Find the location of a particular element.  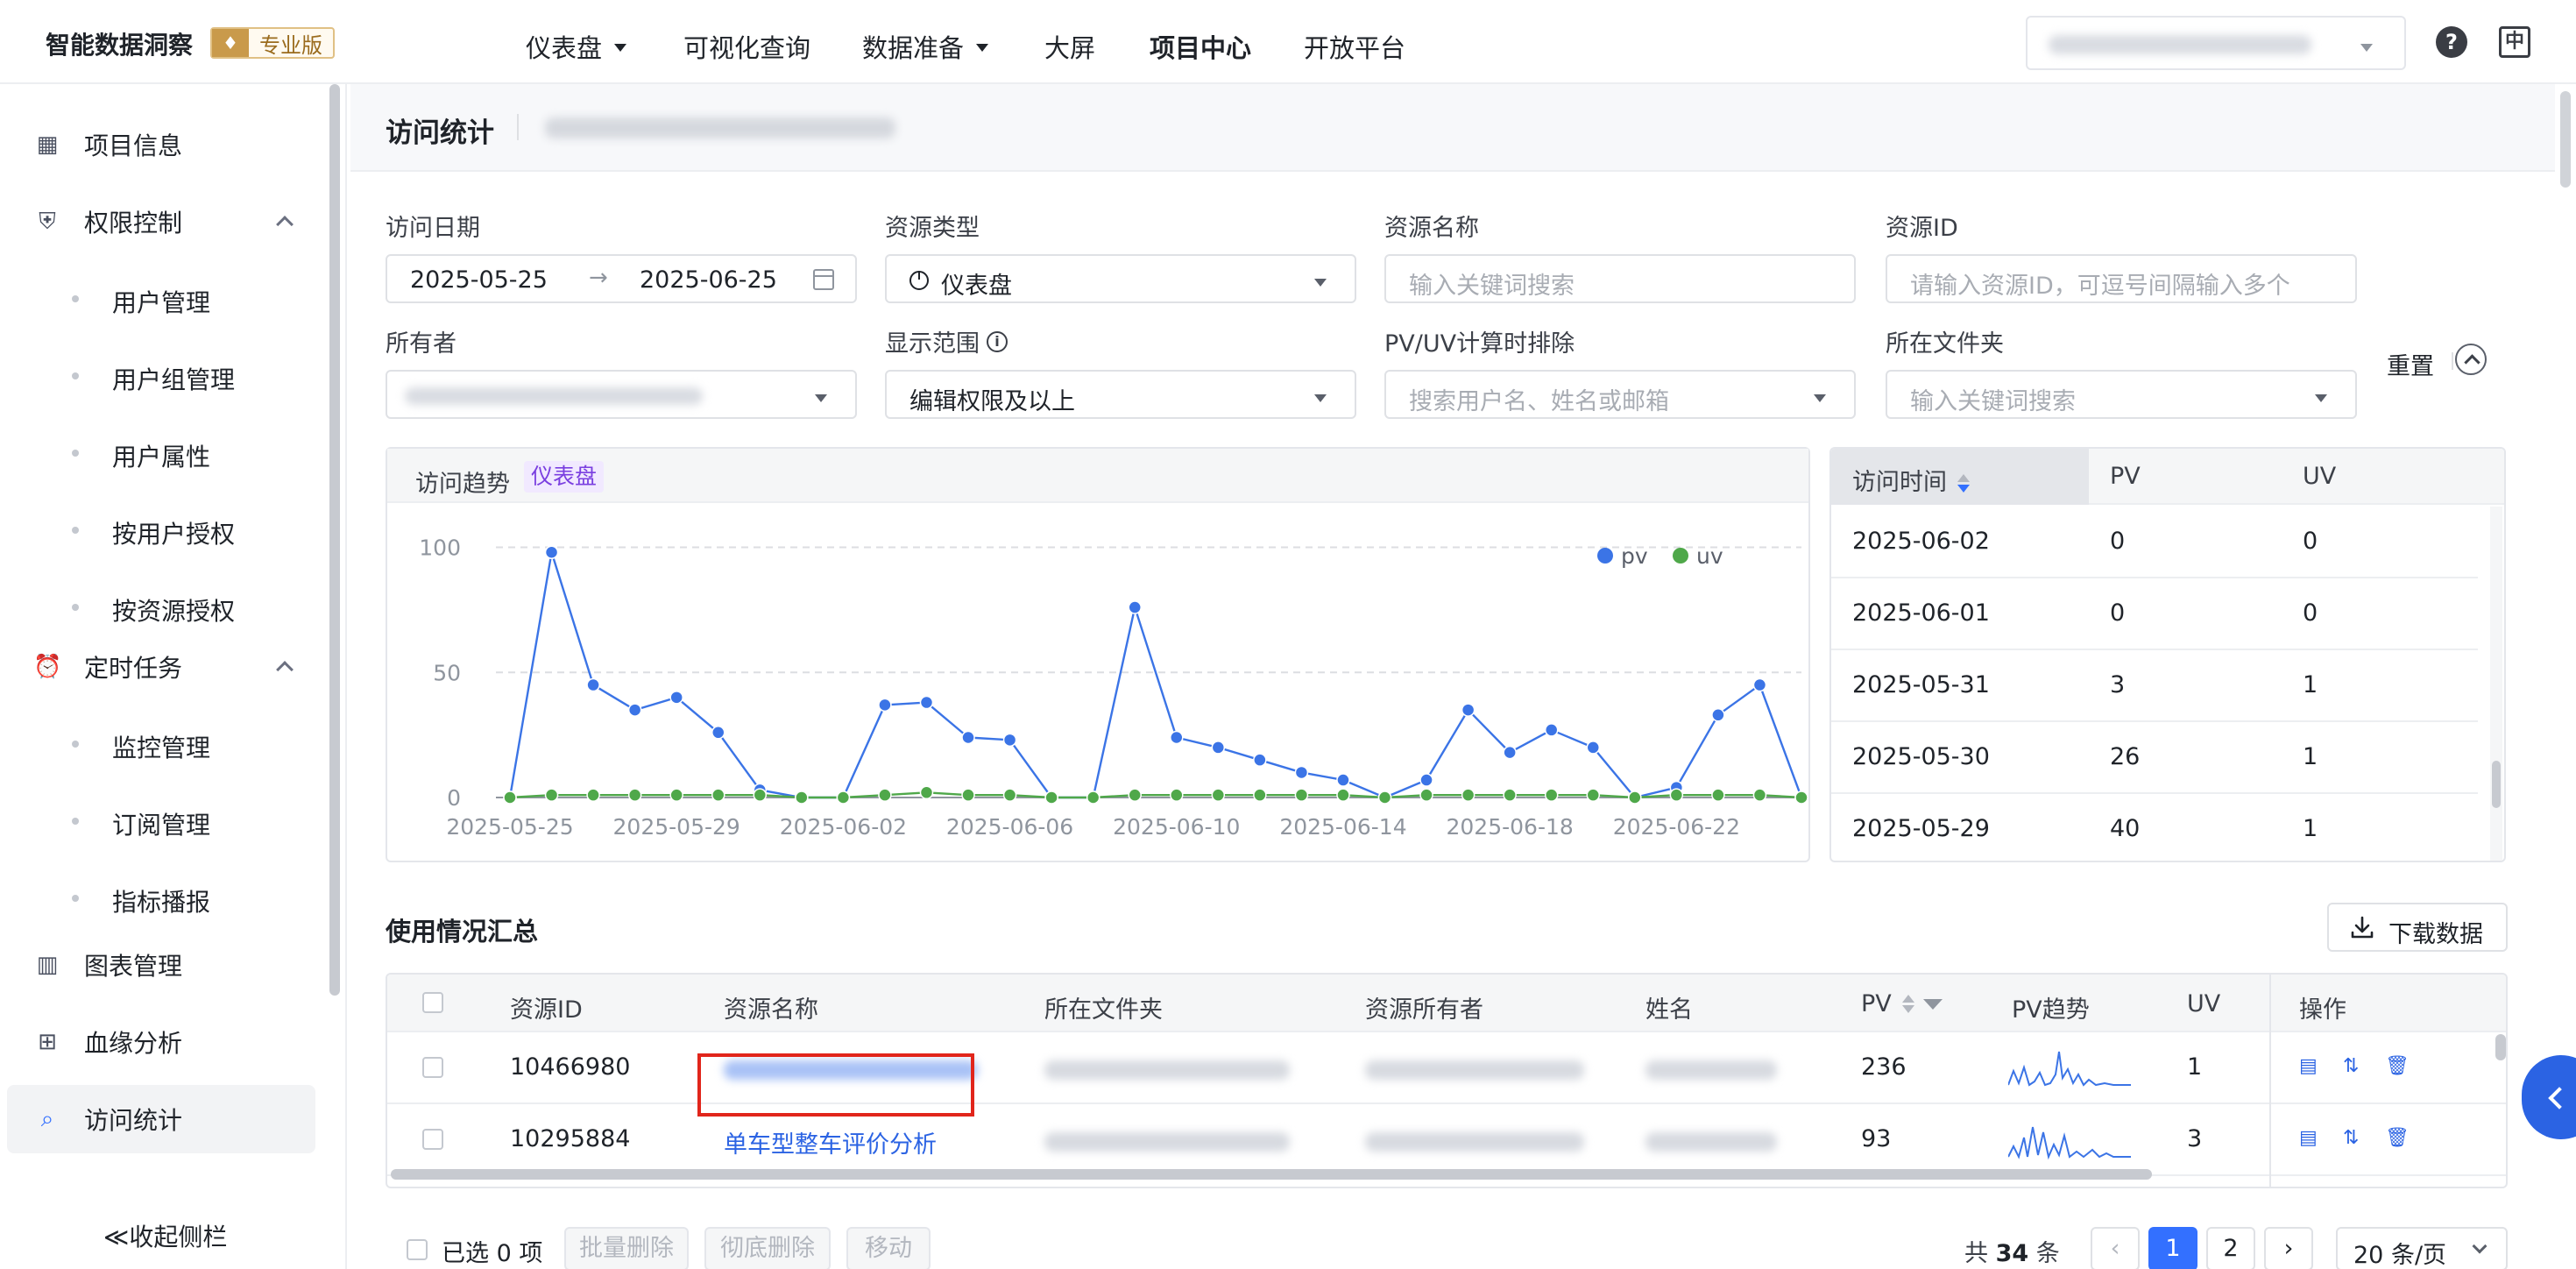

nav-dashboard: 仪表盘 is located at coordinates (576, 46).